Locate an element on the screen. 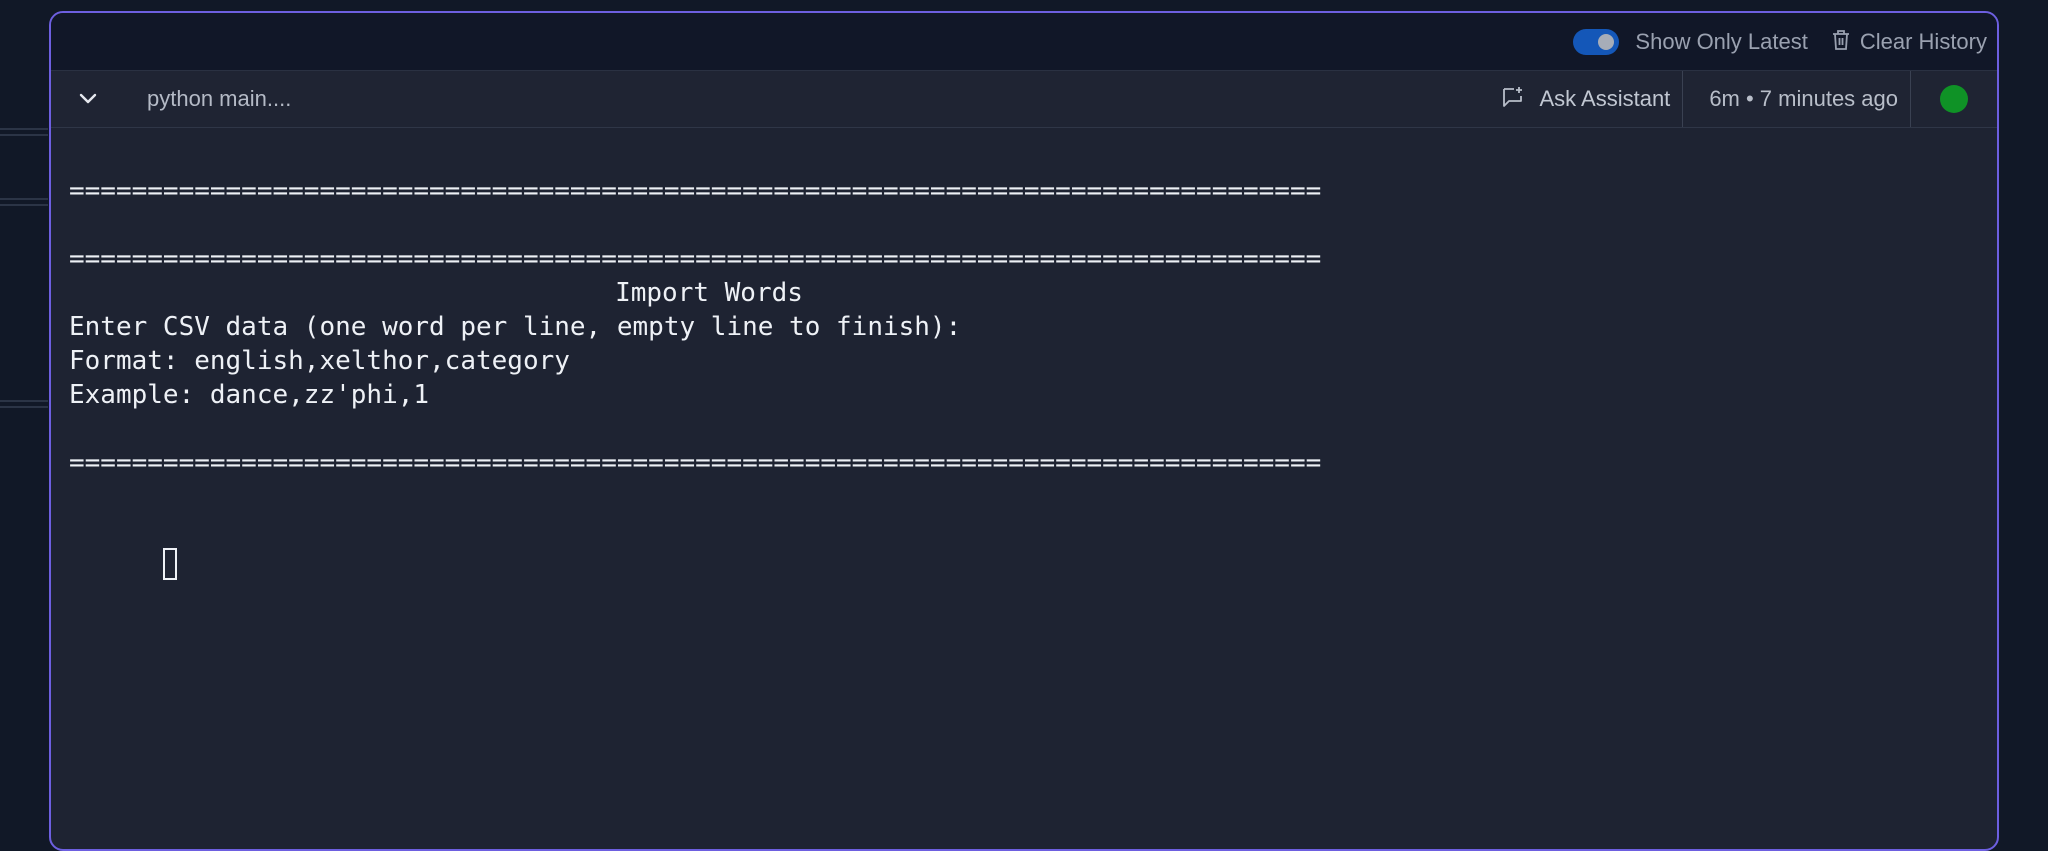 This screenshot has height=851, width=2048. title-line: Import Words is located at coordinates (1033, 258).